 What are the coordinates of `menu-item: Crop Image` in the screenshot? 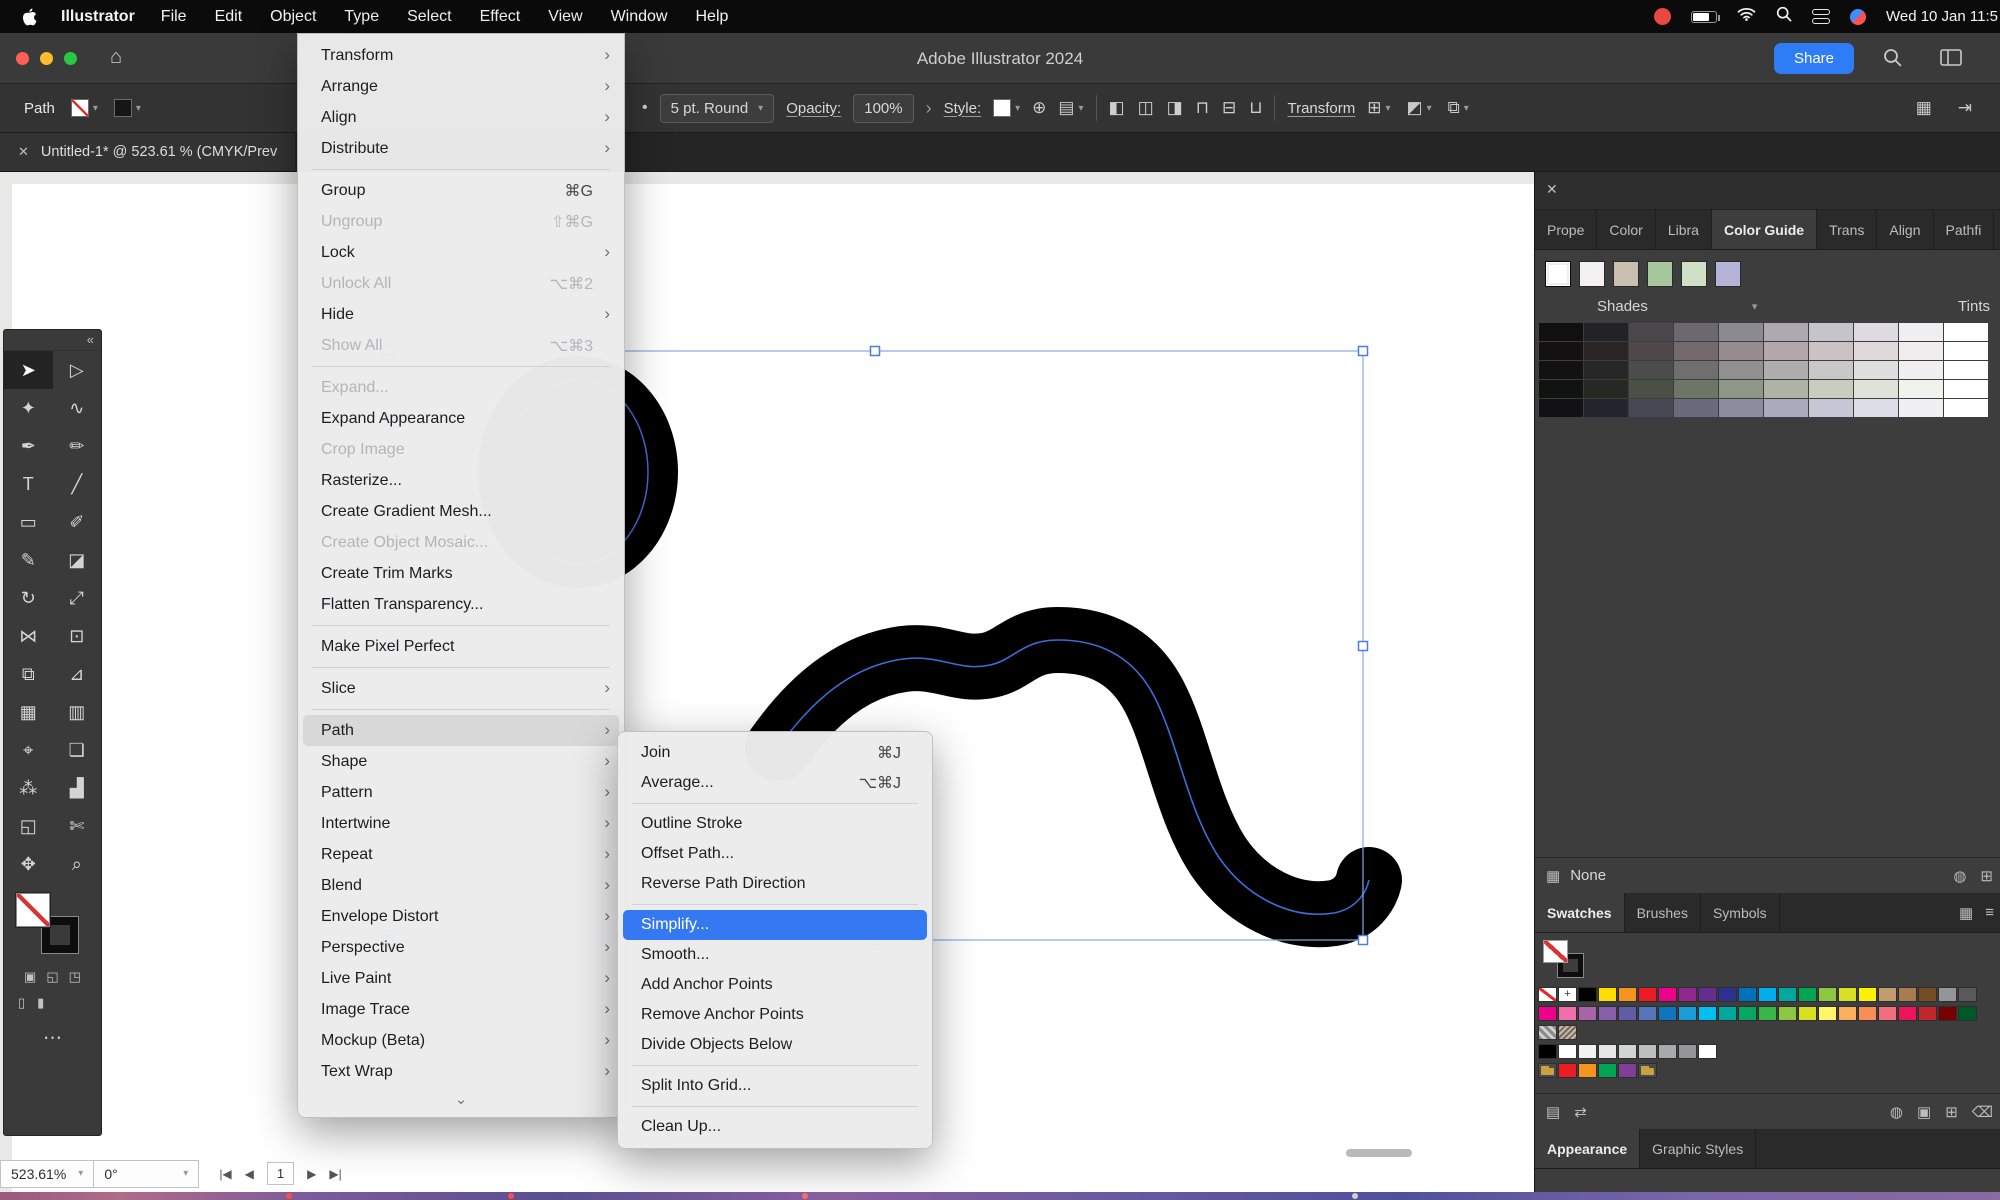 It's located at (461, 449).